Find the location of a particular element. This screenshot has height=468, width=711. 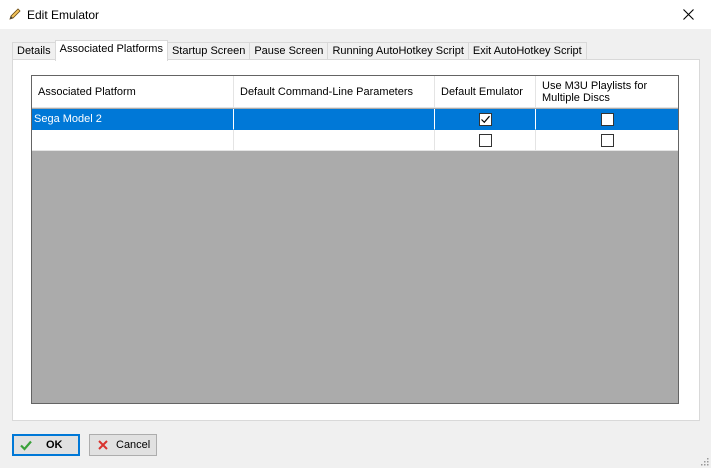

platform-cell: Sega Model 2 is located at coordinates (133, 119).